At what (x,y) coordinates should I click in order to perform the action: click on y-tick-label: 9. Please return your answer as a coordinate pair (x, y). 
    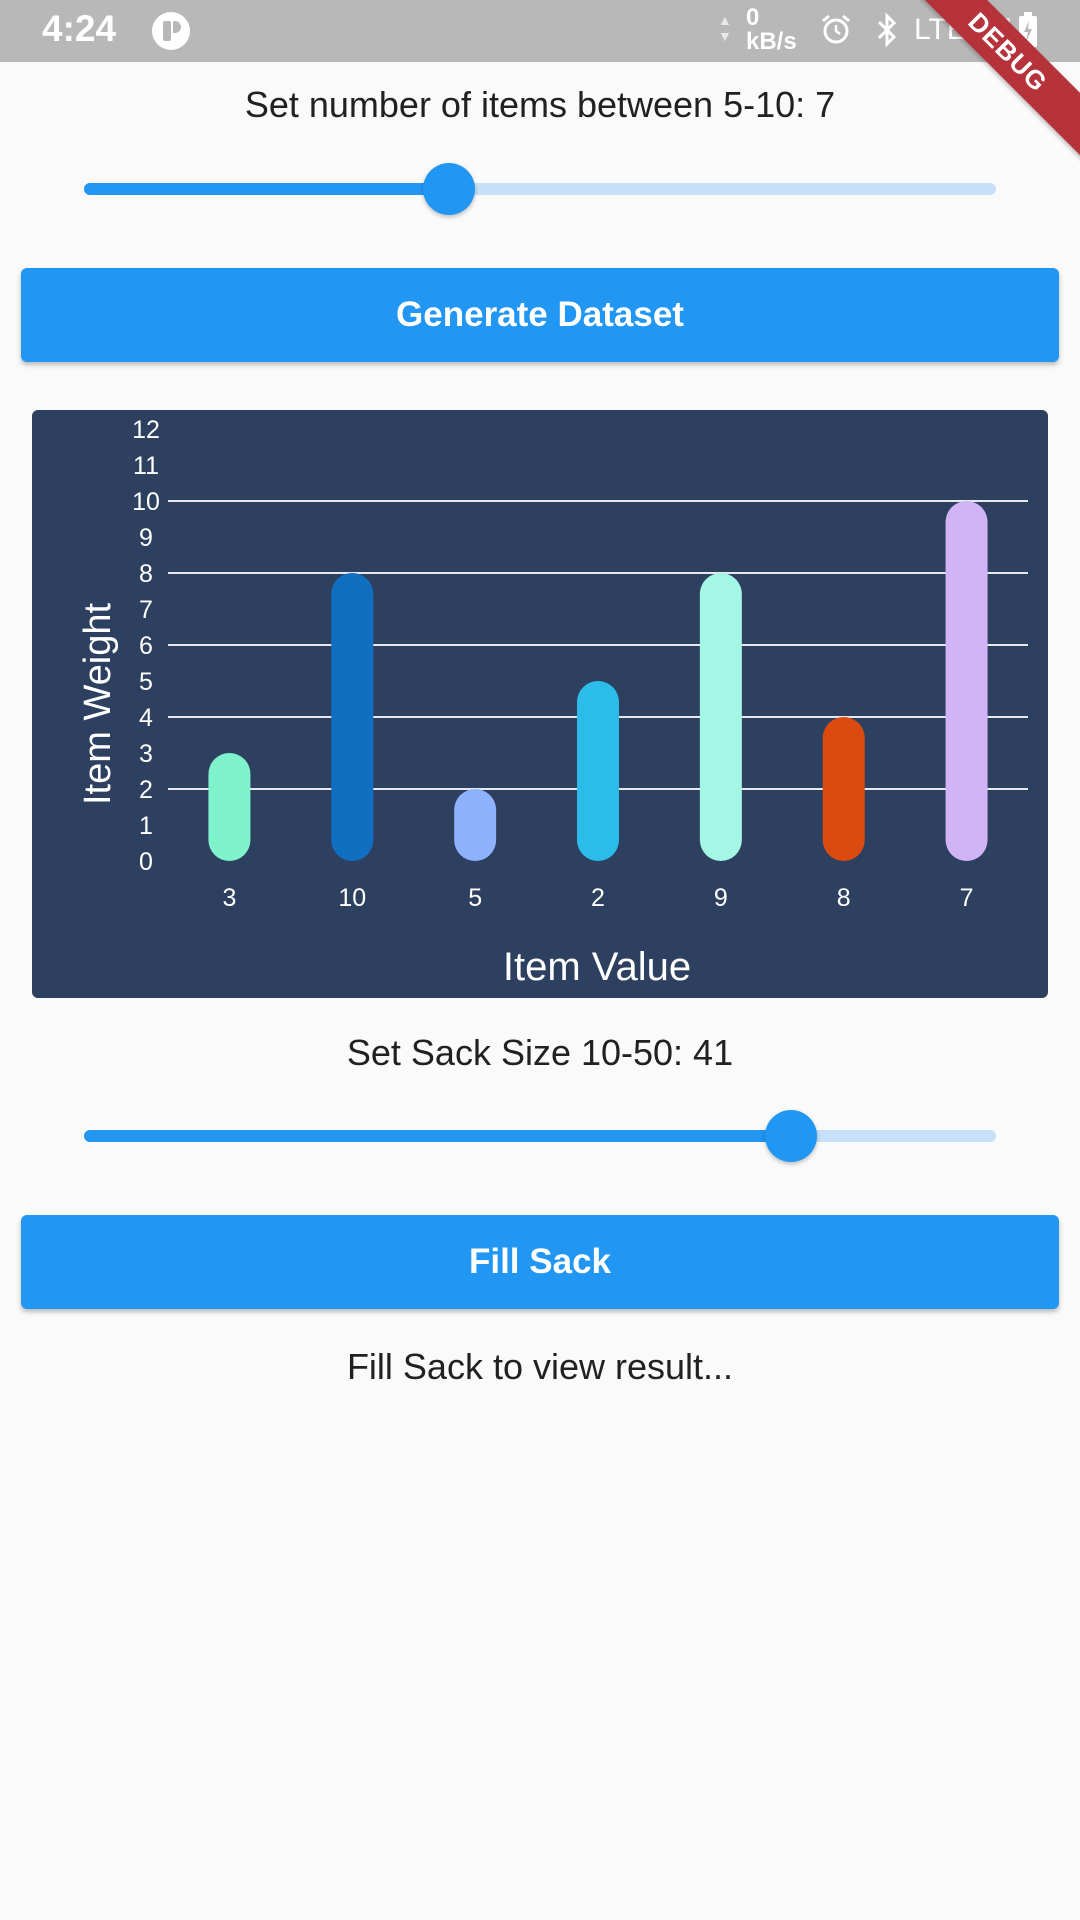
    Looking at the image, I should click on (146, 538).